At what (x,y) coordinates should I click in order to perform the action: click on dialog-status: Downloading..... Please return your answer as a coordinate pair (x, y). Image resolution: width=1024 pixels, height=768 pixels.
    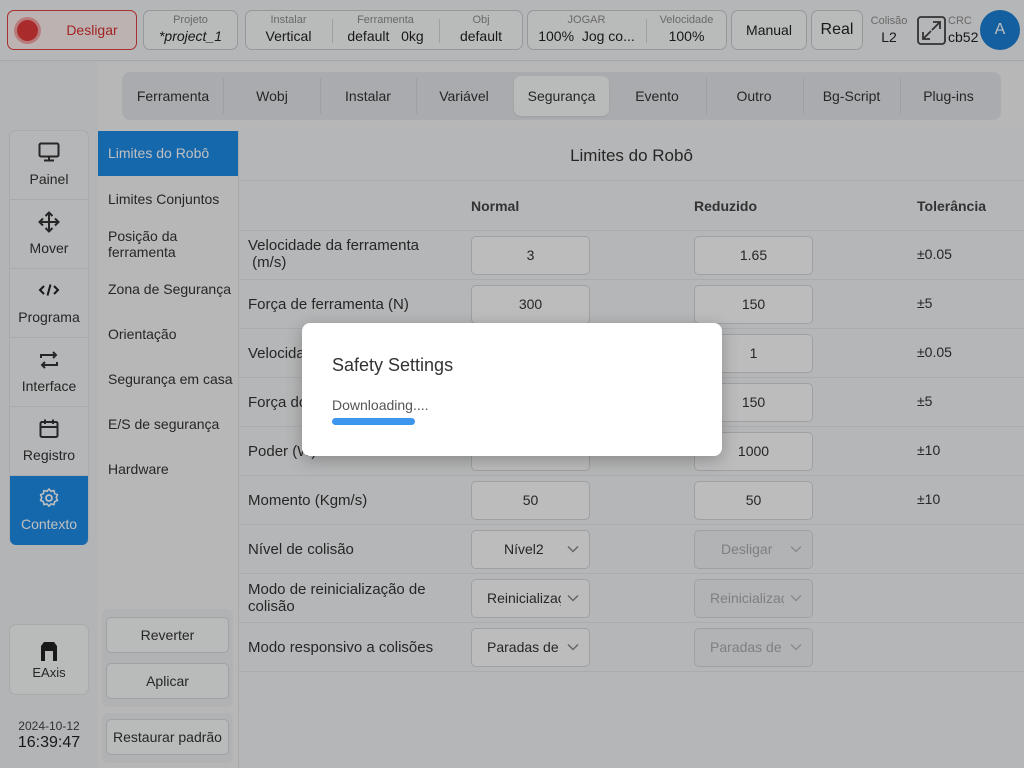
    Looking at the image, I should click on (380, 405).